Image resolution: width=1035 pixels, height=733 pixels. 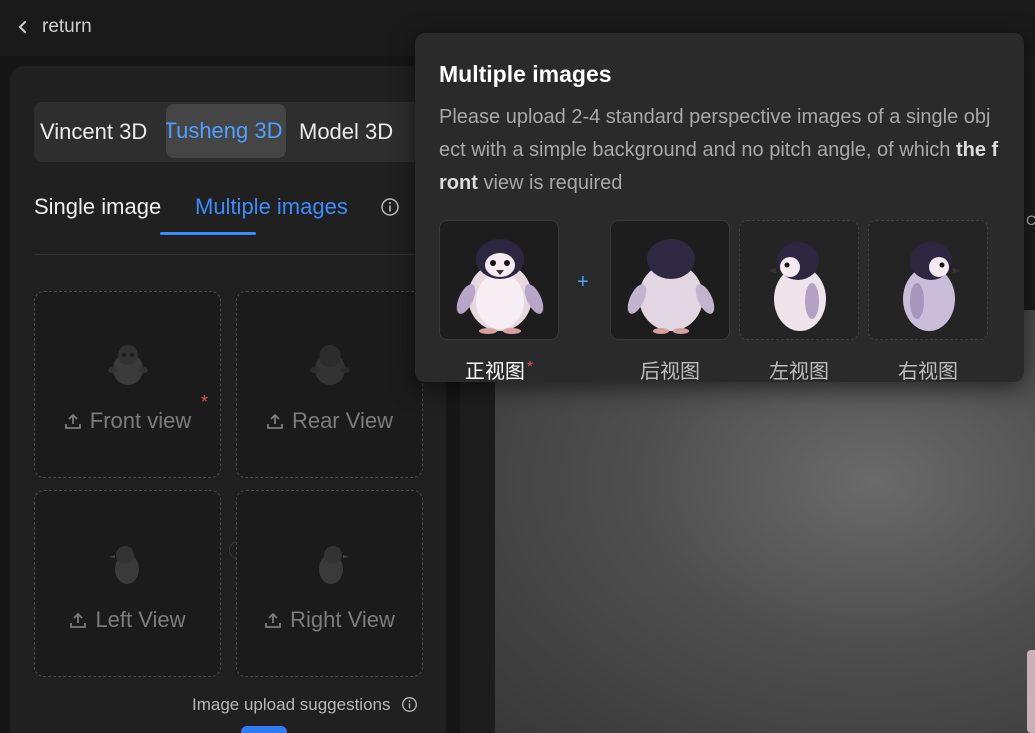 I want to click on penguin-left-icon, so click(x=124, y=565).